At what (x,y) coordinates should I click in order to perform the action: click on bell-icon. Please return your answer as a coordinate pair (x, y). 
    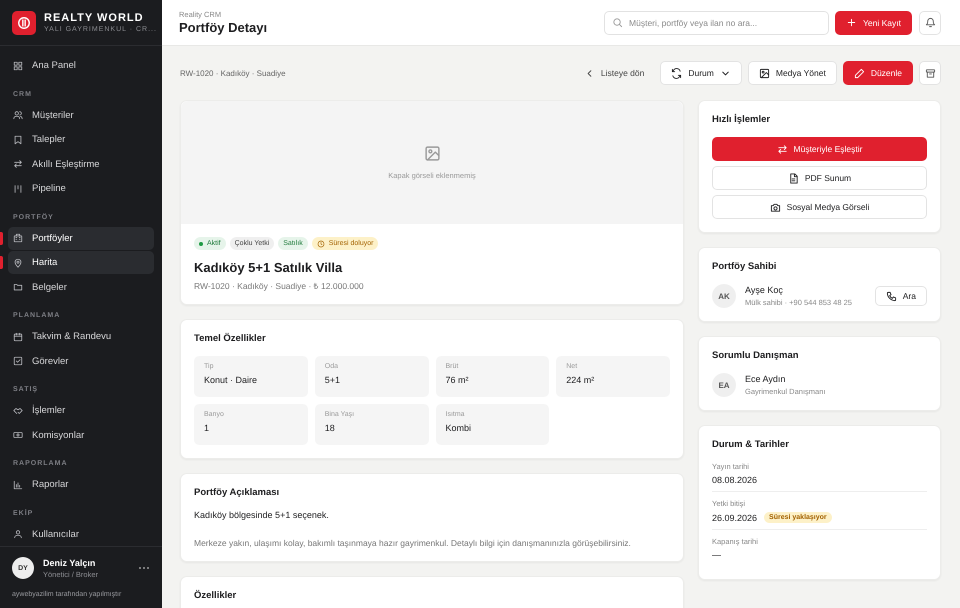
    Looking at the image, I should click on (930, 22).